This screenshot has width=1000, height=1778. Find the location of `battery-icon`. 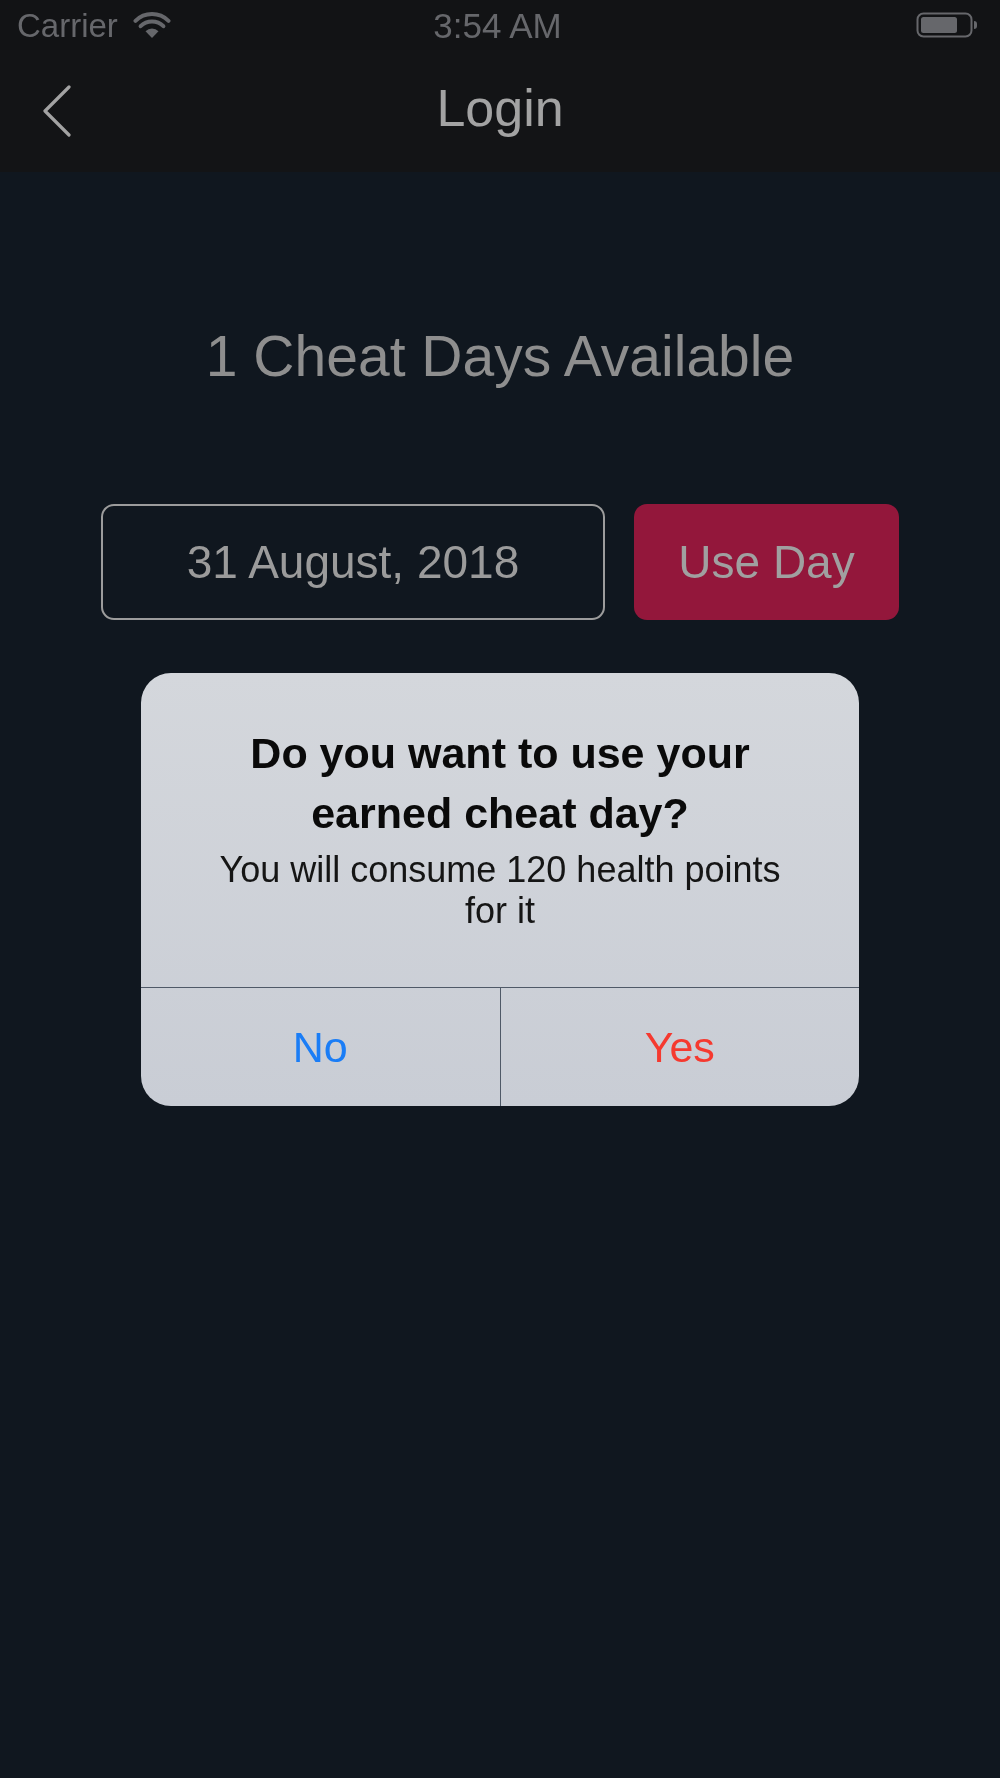

battery-icon is located at coordinates (947, 25).